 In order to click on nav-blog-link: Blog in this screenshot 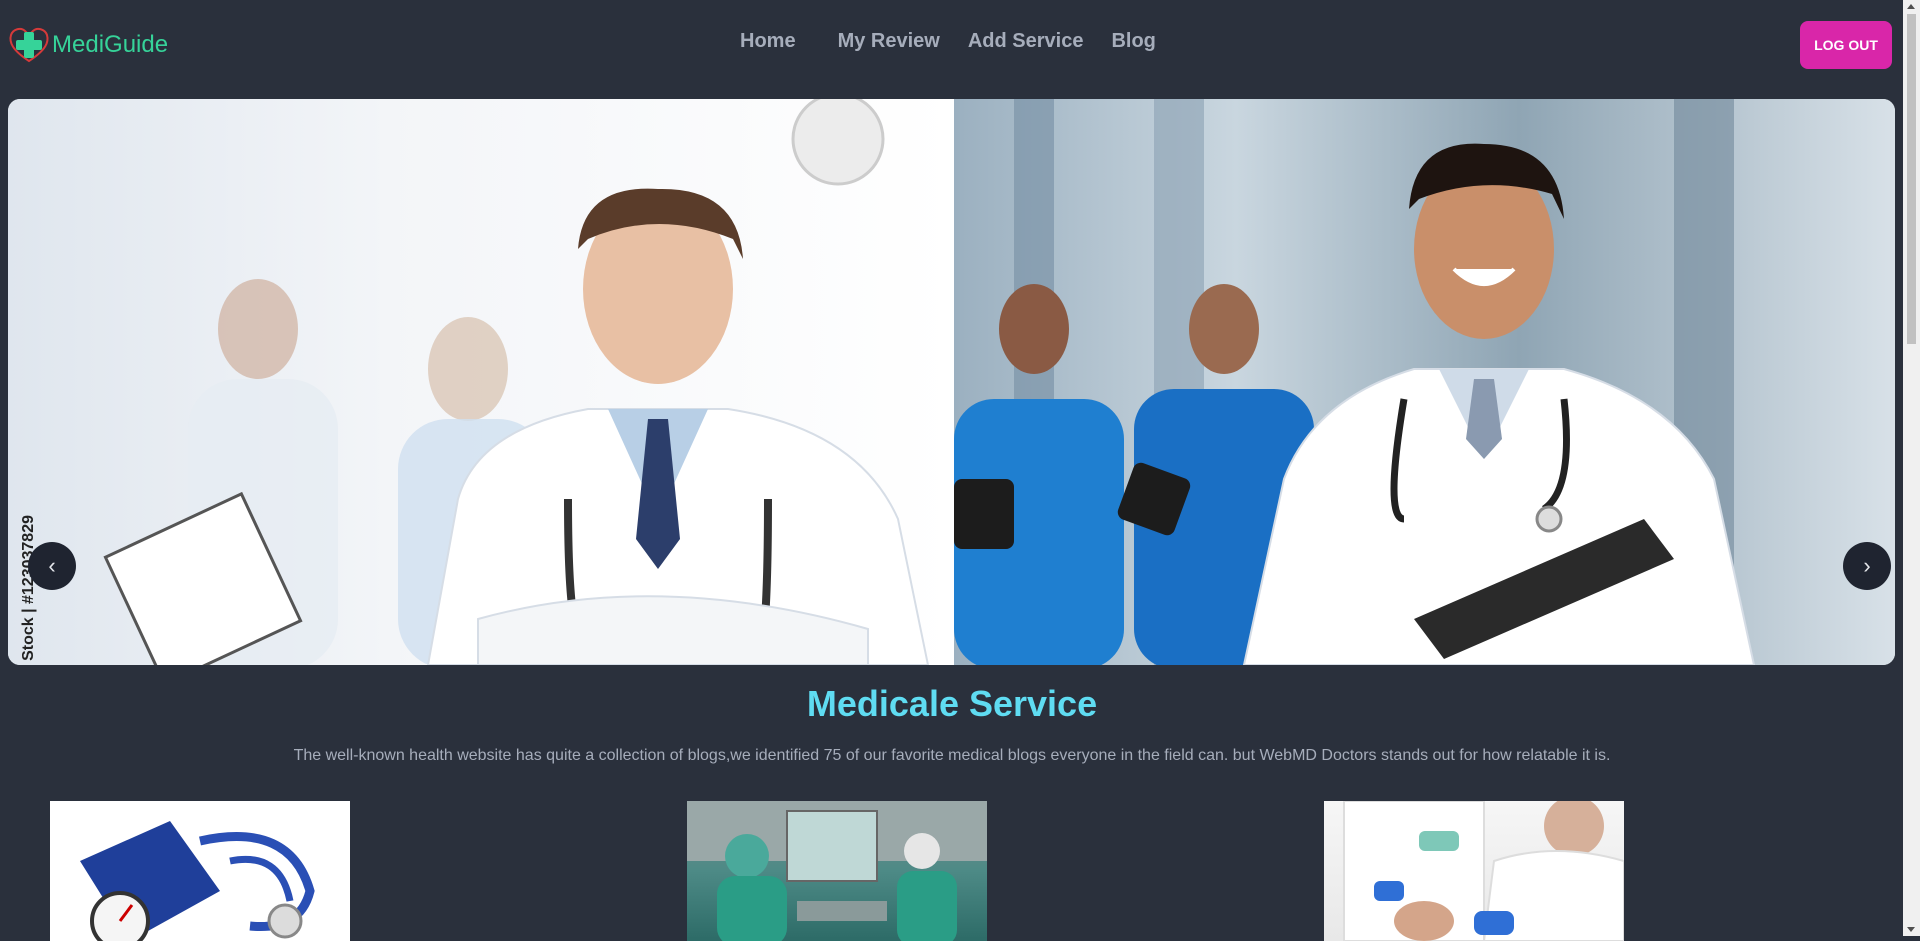, I will do `click(1133, 41)`.